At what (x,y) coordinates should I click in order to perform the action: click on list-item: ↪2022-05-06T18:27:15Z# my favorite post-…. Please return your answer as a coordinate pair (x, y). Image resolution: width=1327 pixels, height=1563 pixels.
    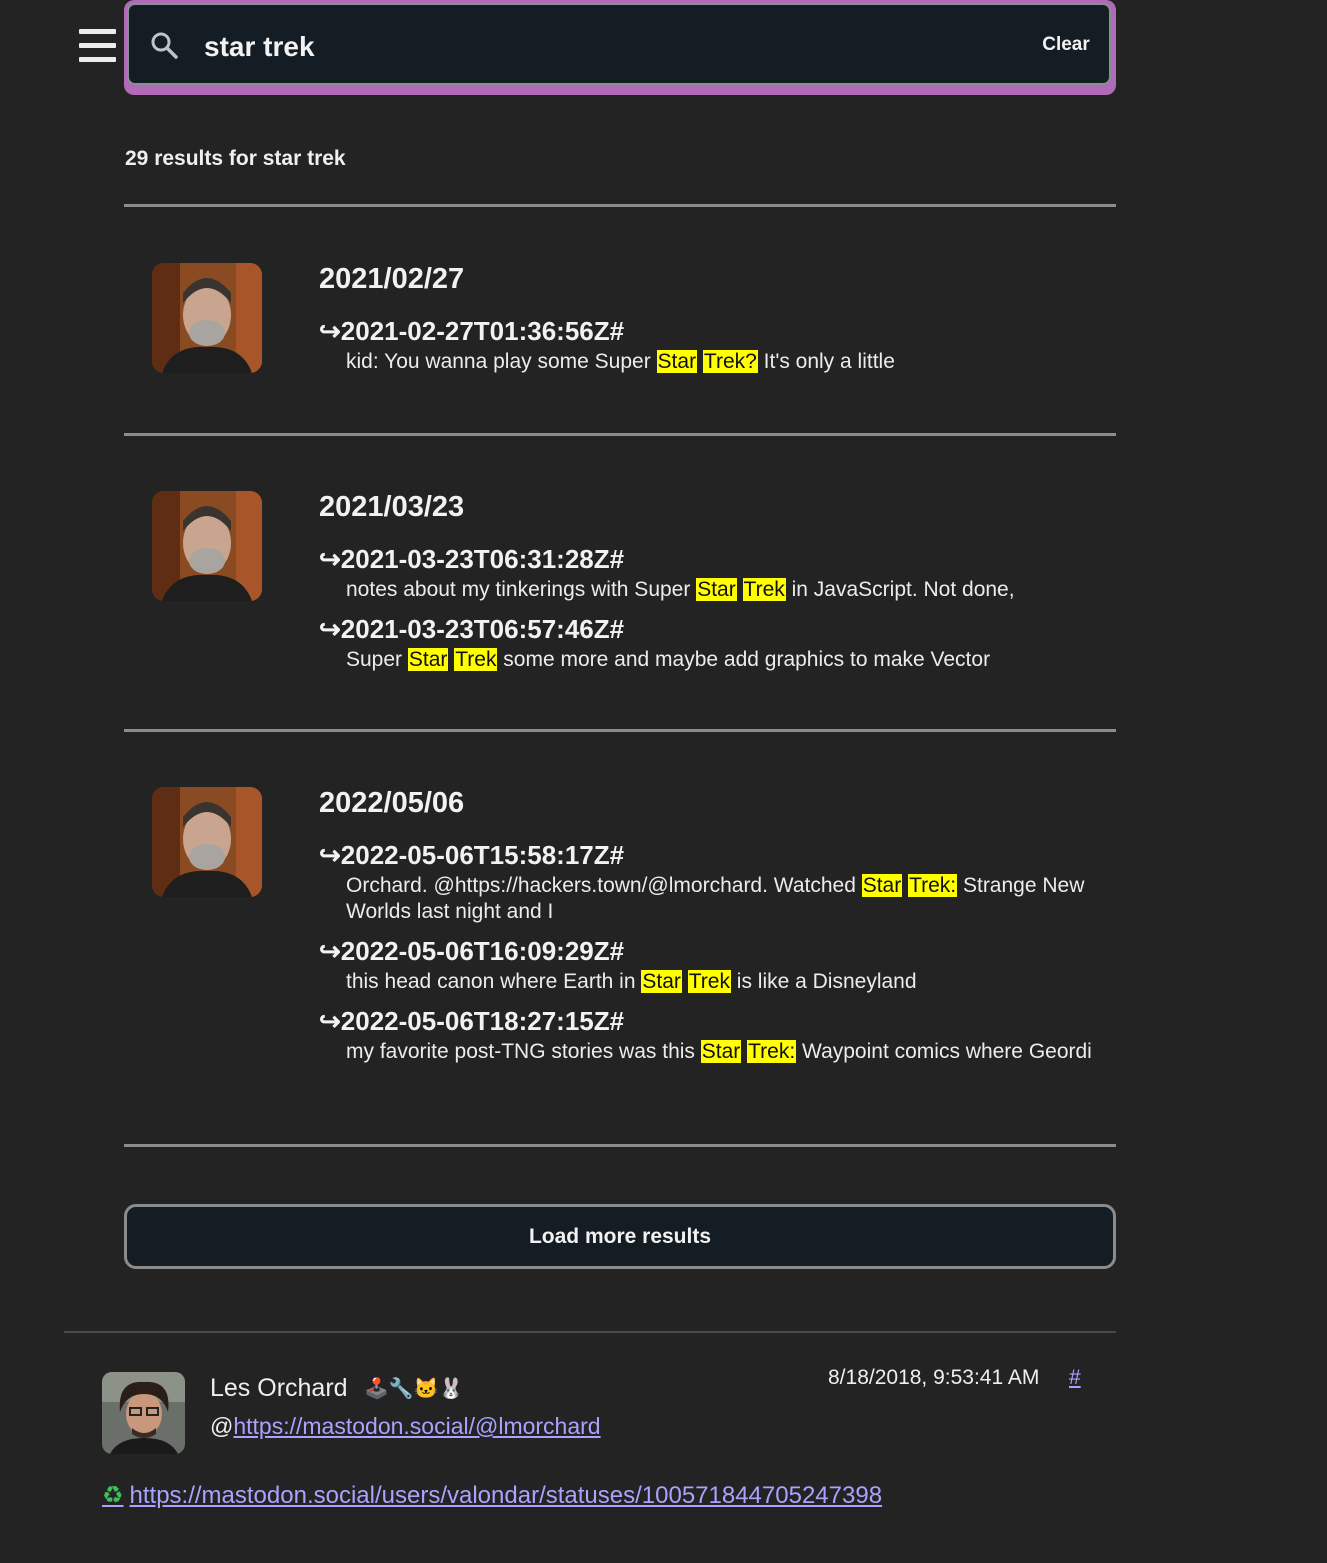
    Looking at the image, I should click on (714, 1034).